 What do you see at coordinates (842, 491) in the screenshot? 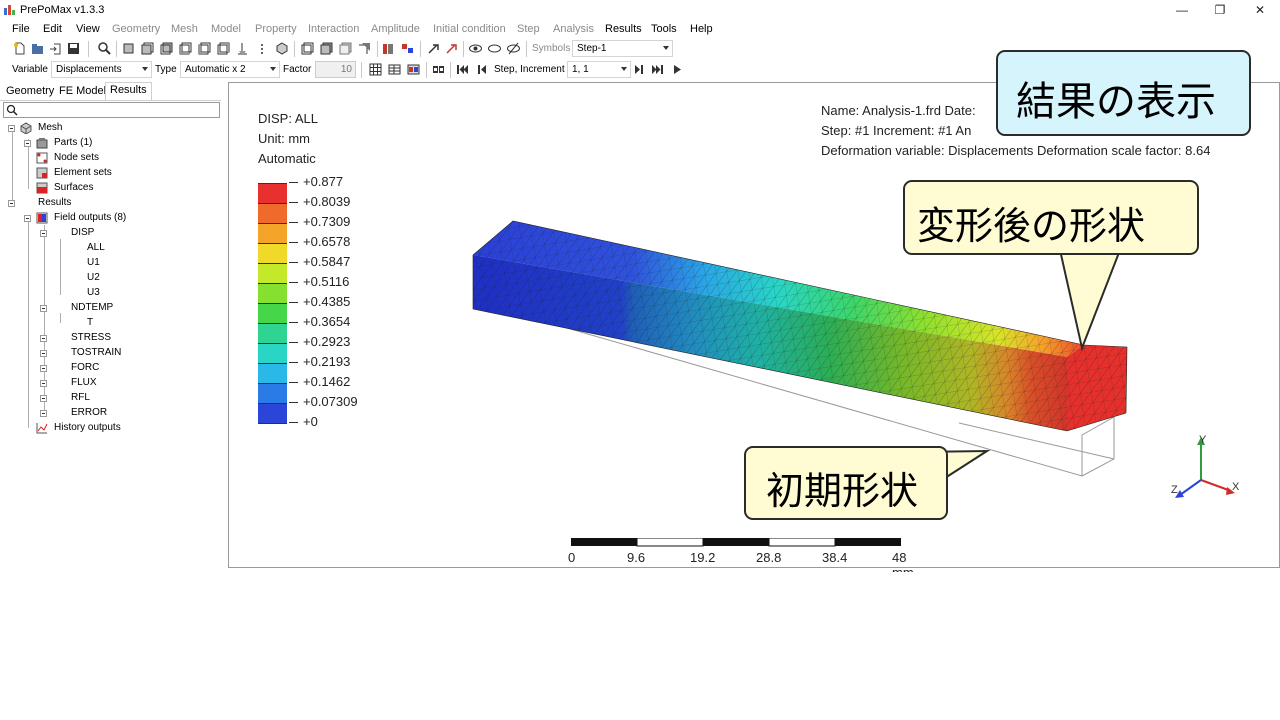
I see `callout-initial-text: 初期形状` at bounding box center [842, 491].